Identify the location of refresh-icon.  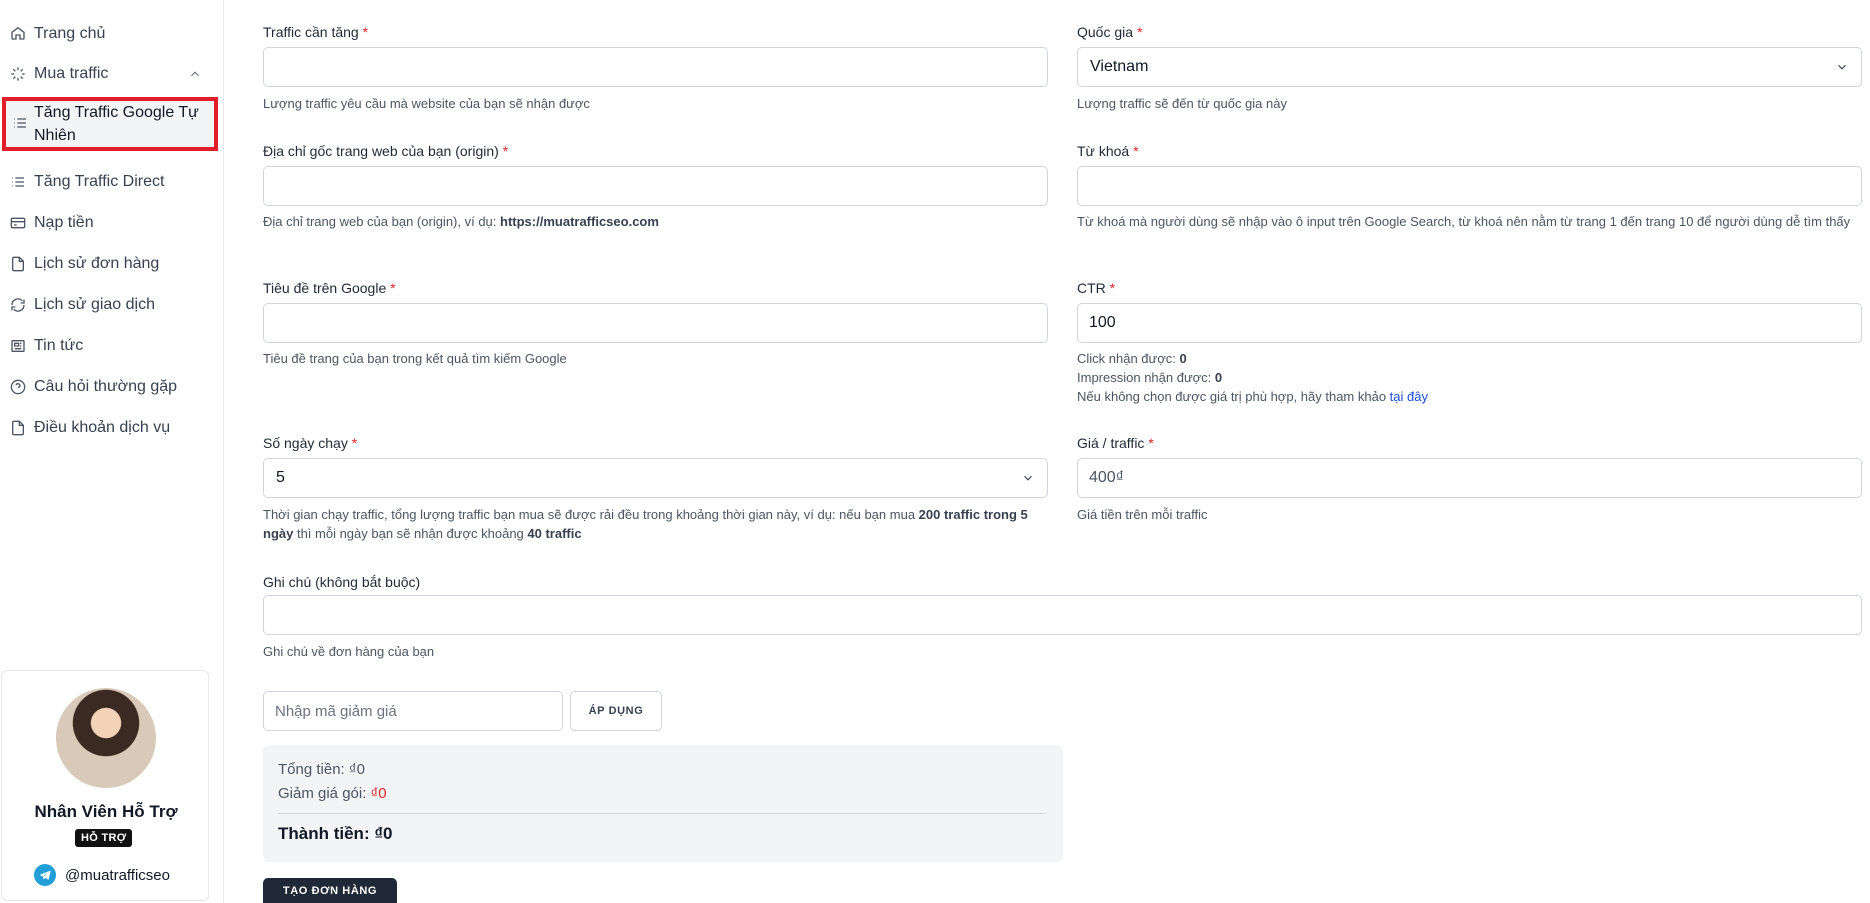
(18, 305).